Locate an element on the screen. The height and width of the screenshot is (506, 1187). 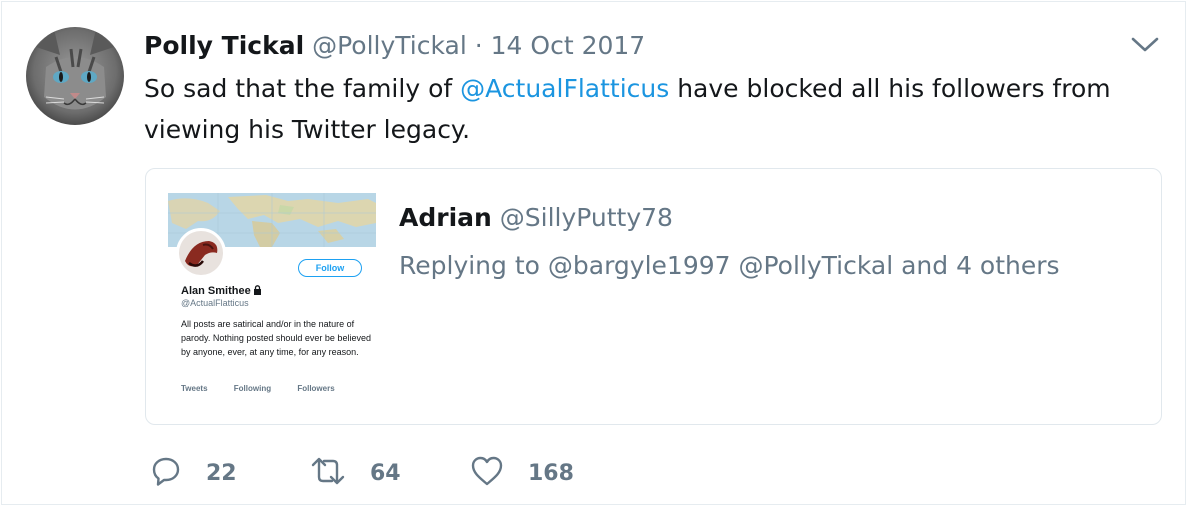
tweet-header: Polly Tickal @PollyTickal · 14 Oct 2017 is located at coordinates (394, 46).